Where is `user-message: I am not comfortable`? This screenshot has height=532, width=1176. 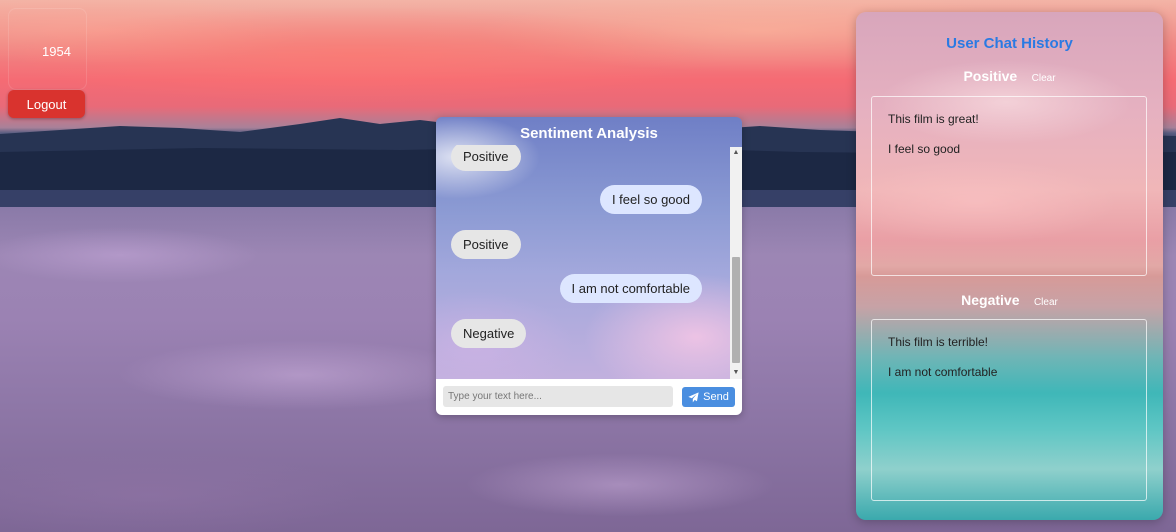 user-message: I am not comfortable is located at coordinates (630, 288).